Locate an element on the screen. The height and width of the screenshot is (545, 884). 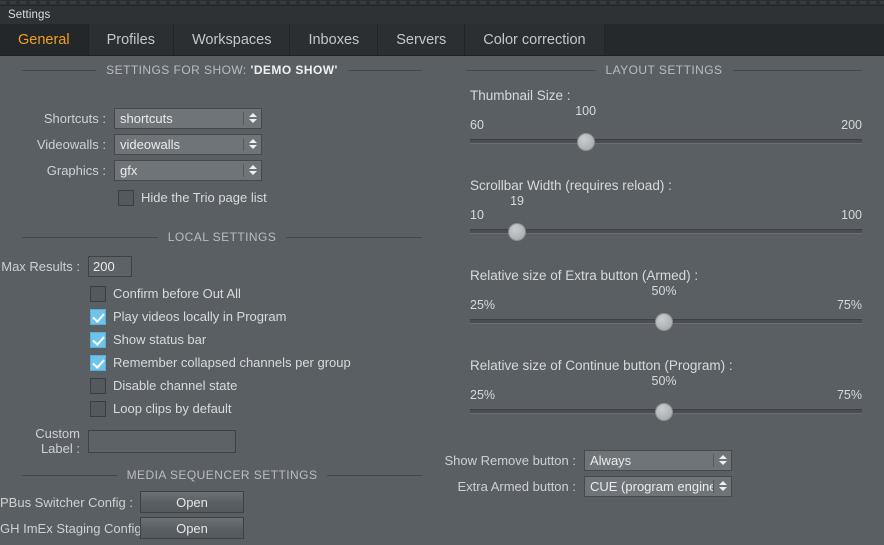
pbus-switcher-config-open-label: Open is located at coordinates (192, 502).